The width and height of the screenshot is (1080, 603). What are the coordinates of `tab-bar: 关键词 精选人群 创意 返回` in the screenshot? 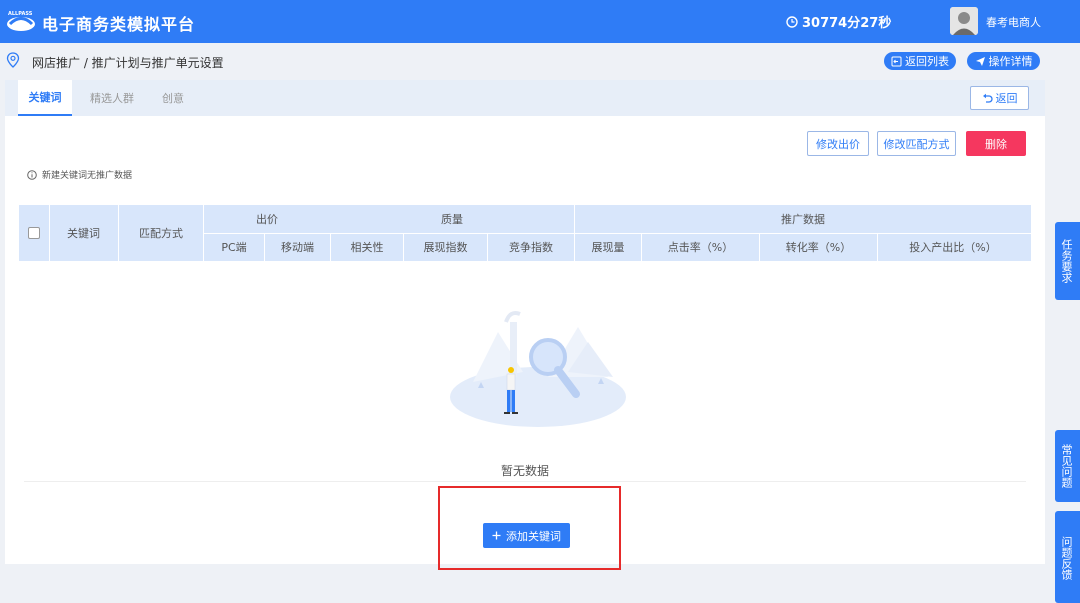 It's located at (525, 98).